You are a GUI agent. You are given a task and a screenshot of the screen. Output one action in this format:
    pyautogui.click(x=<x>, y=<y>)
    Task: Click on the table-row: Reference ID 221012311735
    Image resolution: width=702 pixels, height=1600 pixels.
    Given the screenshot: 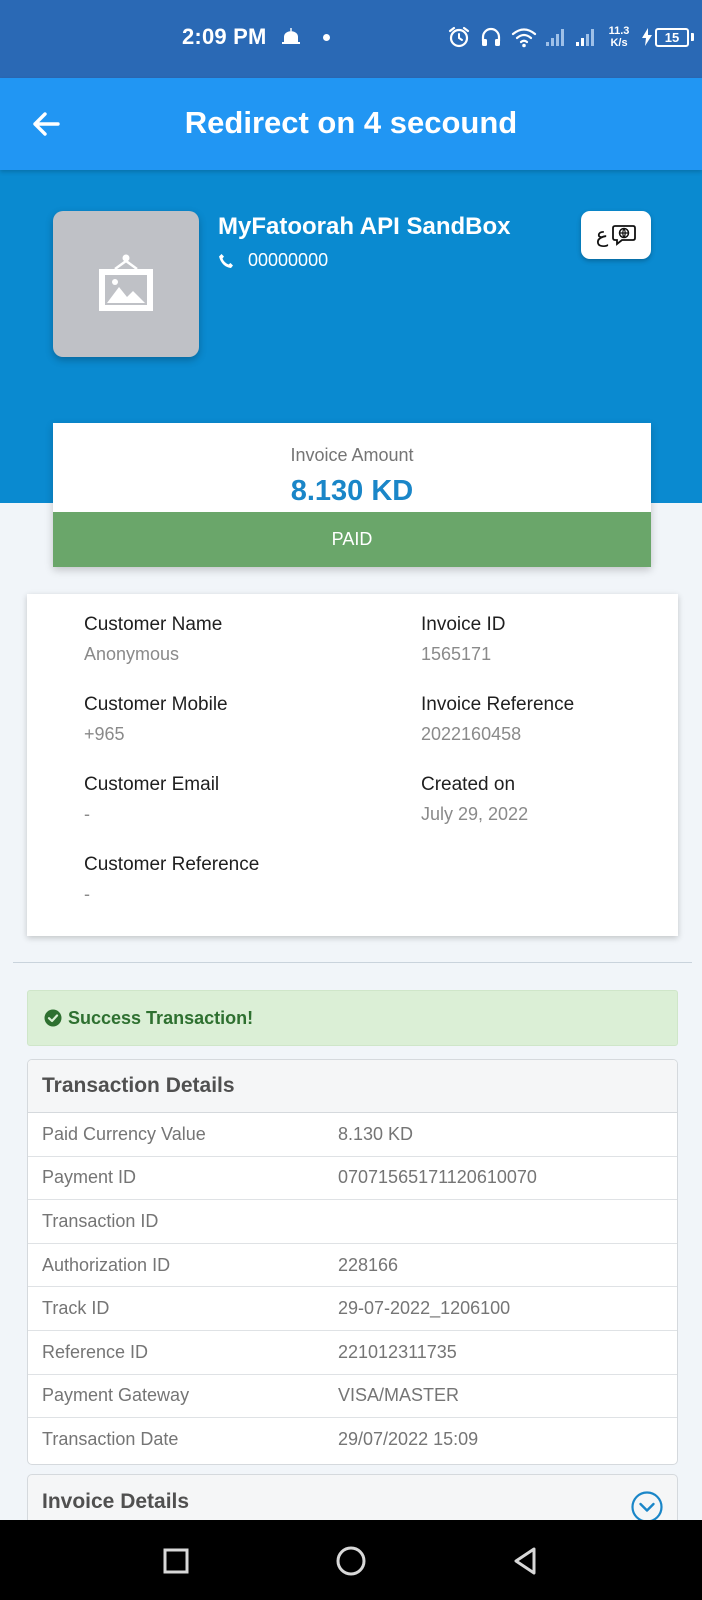 What is the action you would take?
    pyautogui.click(x=352, y=1353)
    